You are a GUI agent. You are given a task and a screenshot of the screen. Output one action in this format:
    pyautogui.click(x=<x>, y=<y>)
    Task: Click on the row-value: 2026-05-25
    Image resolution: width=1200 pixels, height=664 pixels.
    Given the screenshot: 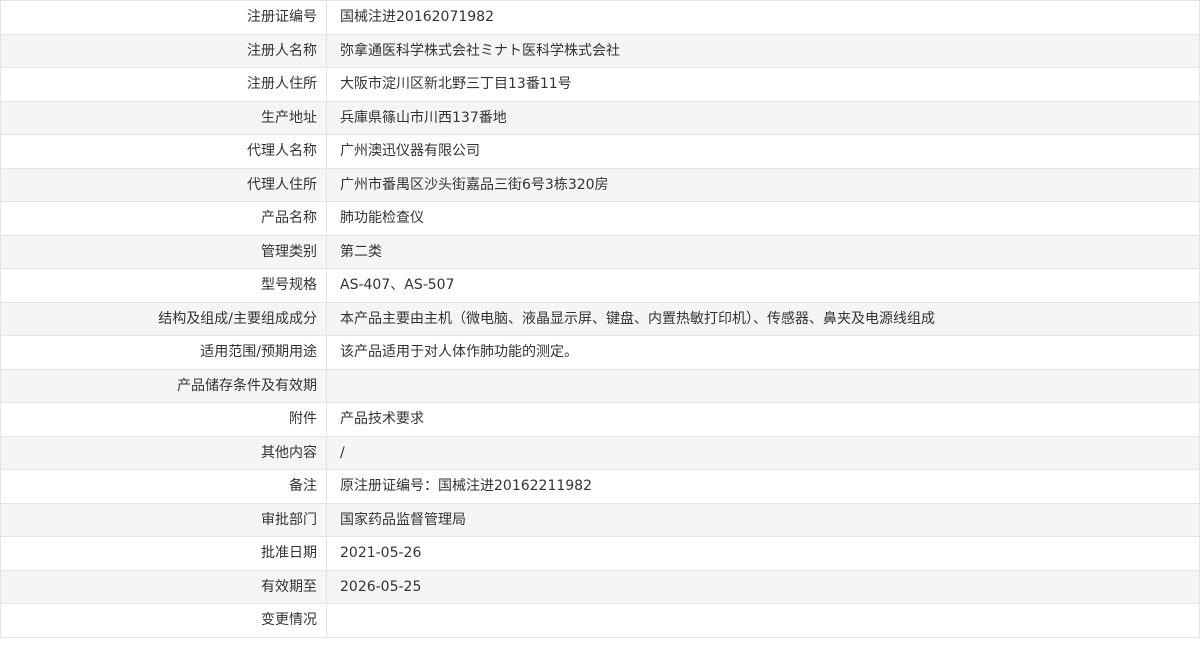 What is the action you would take?
    pyautogui.click(x=763, y=586)
    